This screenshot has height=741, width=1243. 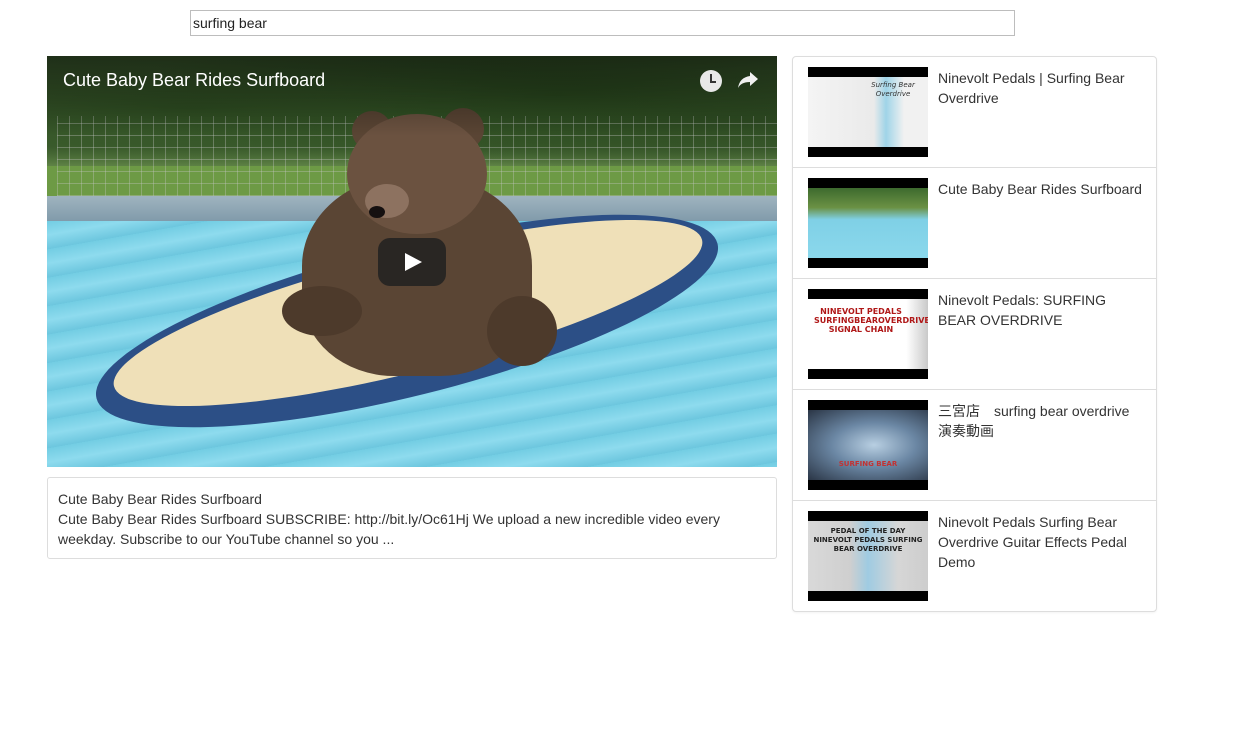 What do you see at coordinates (748, 80) in the screenshot?
I see `share-icon` at bounding box center [748, 80].